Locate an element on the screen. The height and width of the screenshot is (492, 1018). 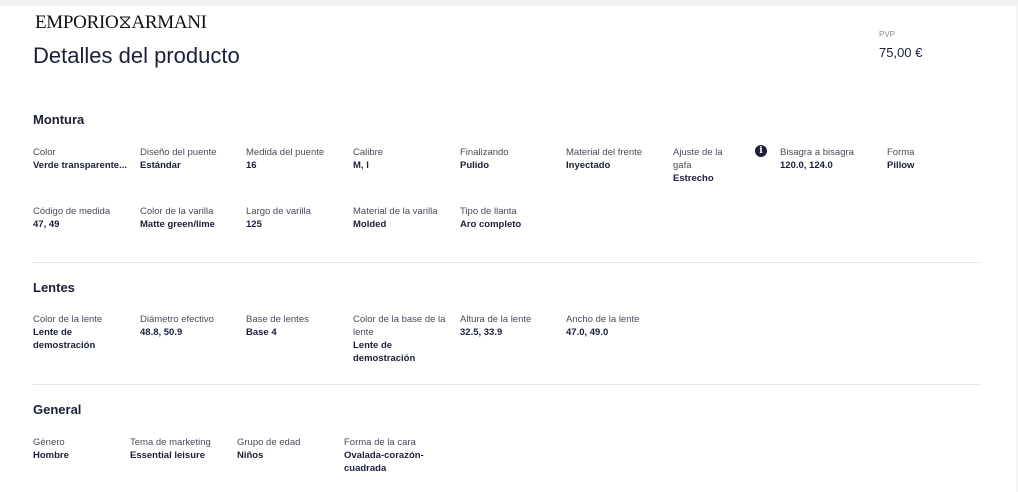
attr-value: Essential leisure is located at coordinates (167, 455).